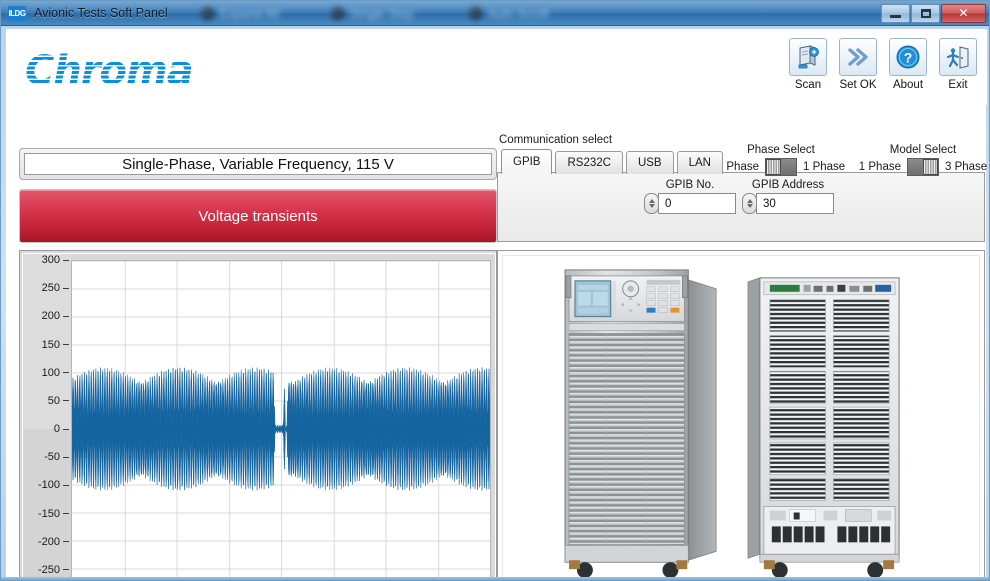 This screenshot has width=990, height=581. What do you see at coordinates (17, 13) in the screenshot?
I see `app-icon: ILDG` at bounding box center [17, 13].